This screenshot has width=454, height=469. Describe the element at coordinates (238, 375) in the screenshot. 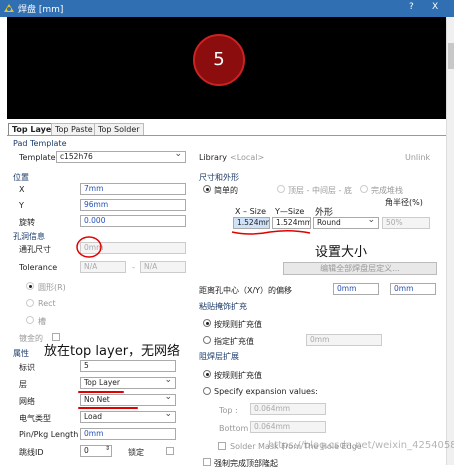

I see `solder-by-rule-label: 按规则扩充值` at that location.